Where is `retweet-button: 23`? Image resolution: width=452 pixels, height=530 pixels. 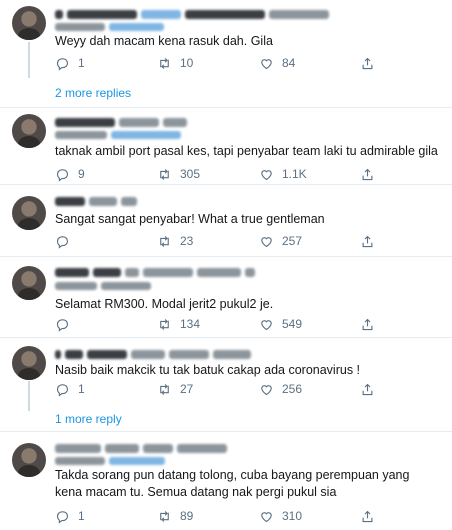
retweet-button: 23 is located at coordinates (175, 241).